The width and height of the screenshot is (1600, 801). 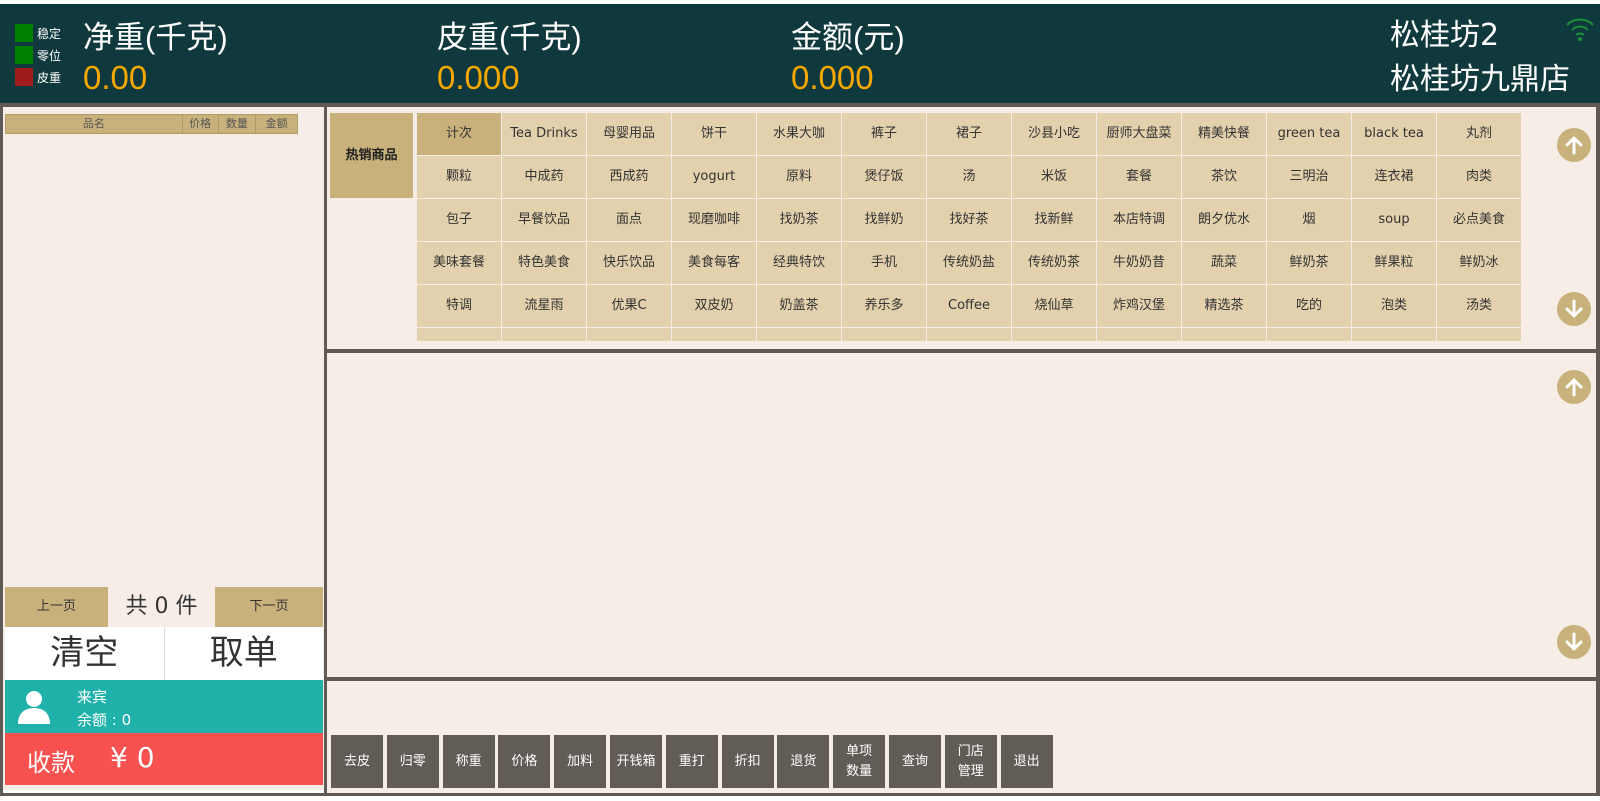 I want to click on category-item: 套餐, so click(x=1139, y=177).